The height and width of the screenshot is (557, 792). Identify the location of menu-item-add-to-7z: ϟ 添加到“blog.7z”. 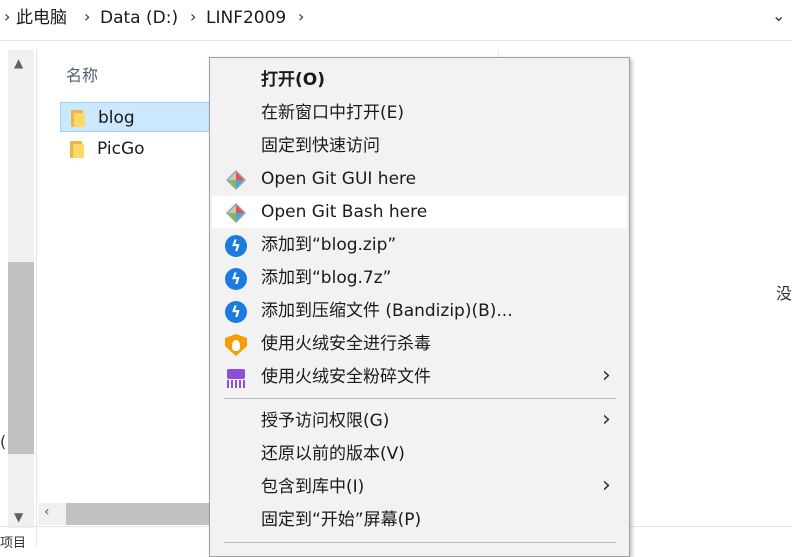
(419, 278).